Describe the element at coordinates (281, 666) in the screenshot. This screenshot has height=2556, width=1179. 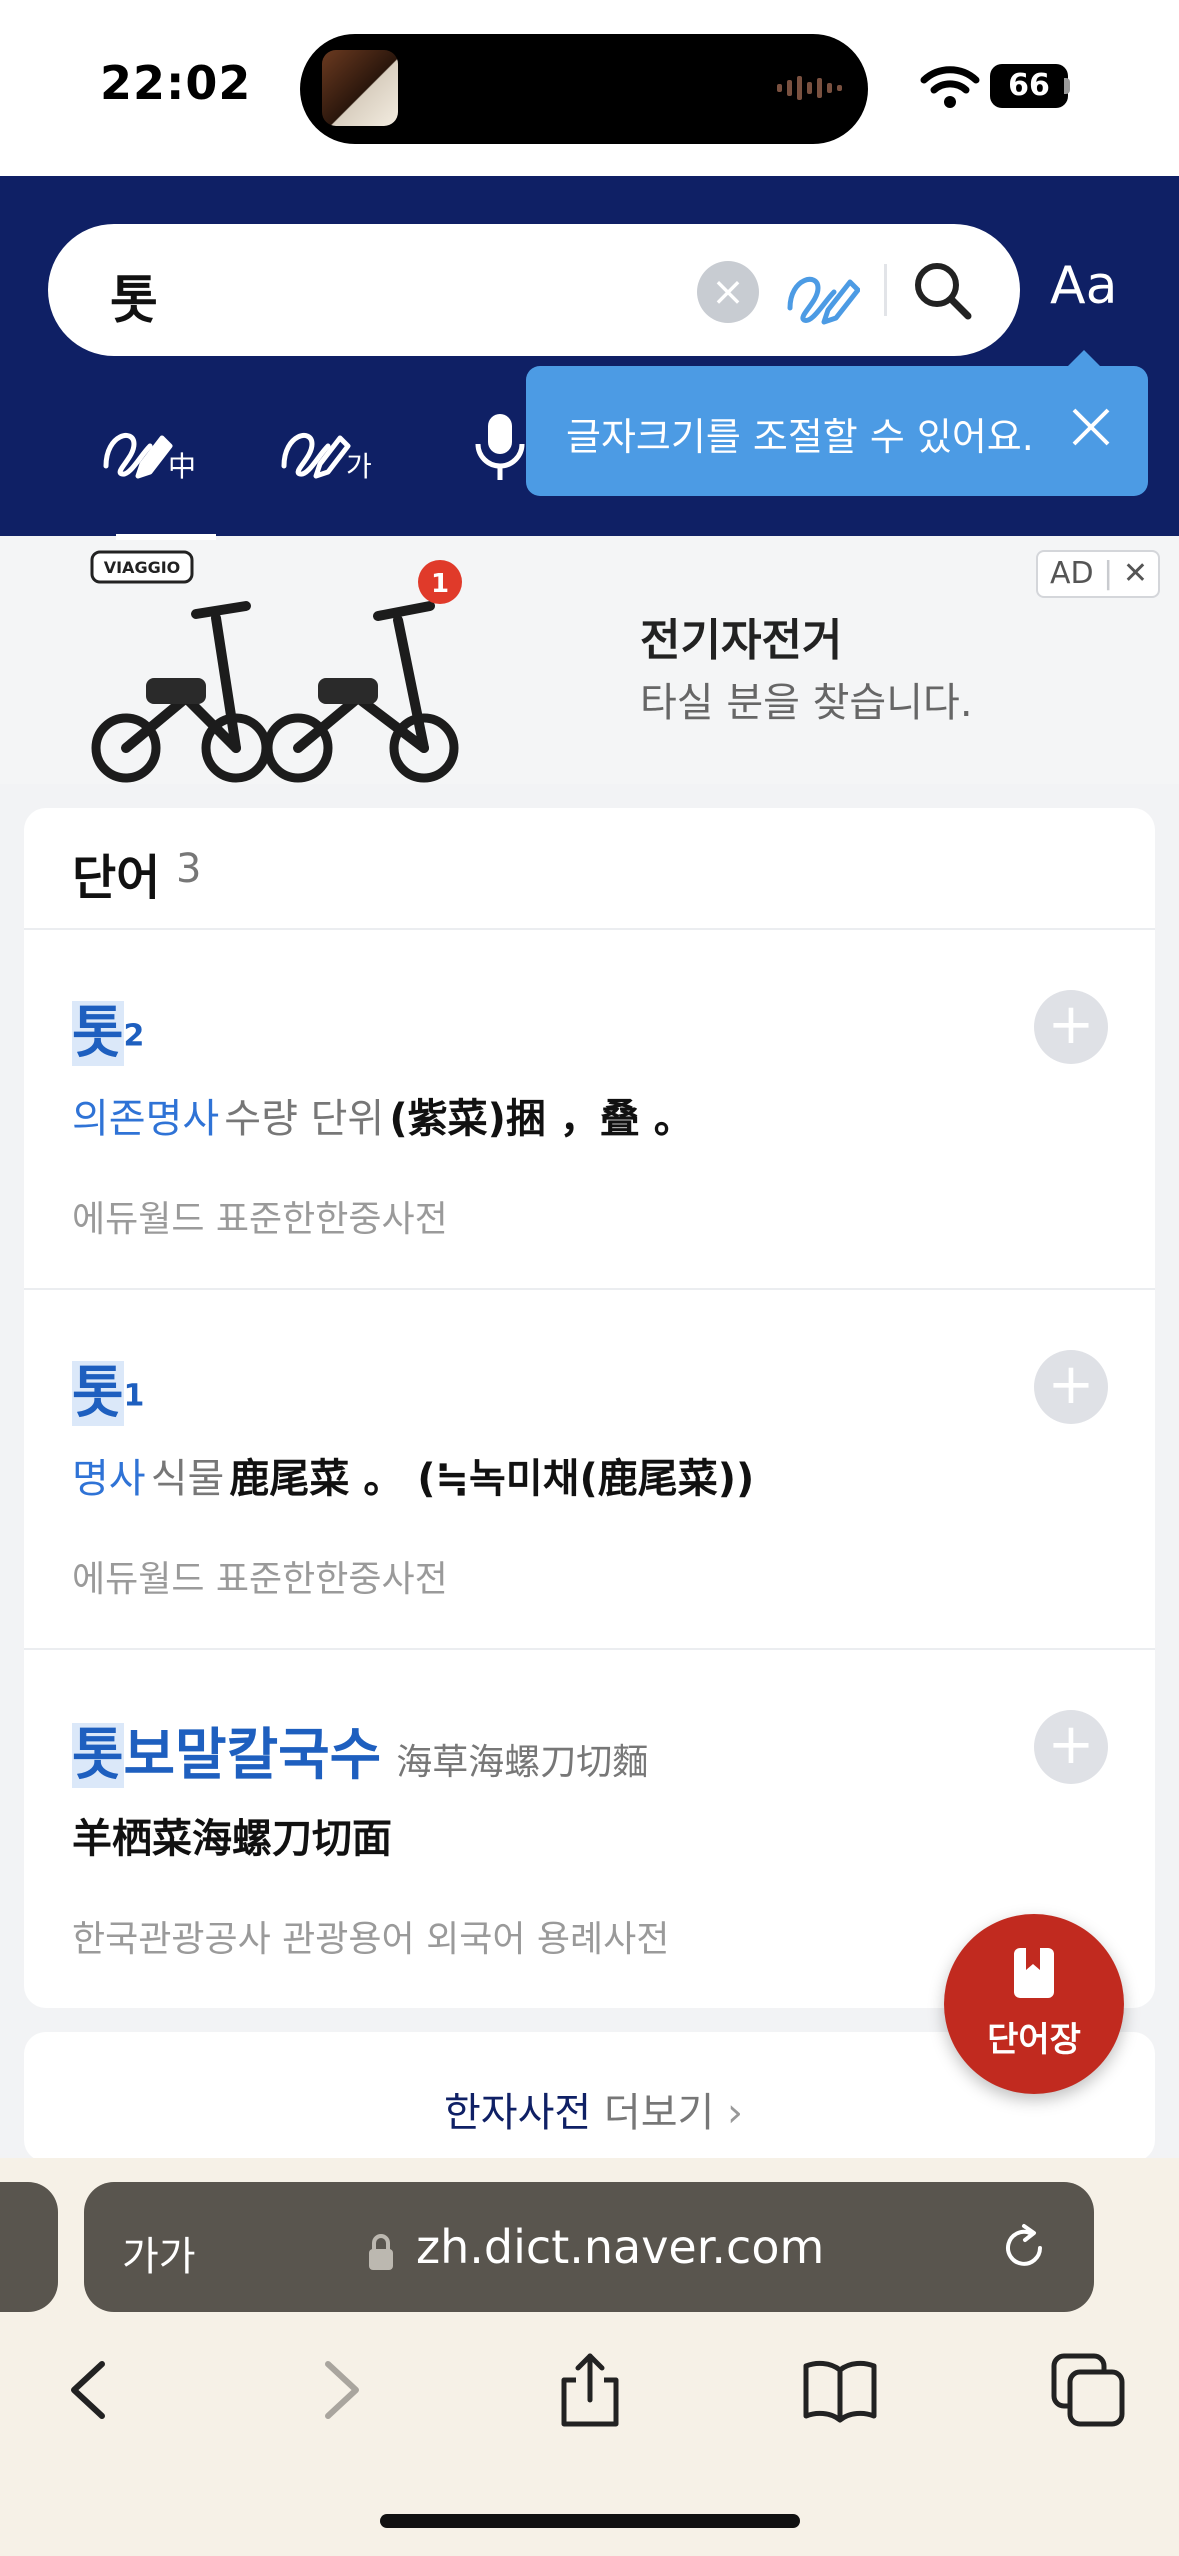
I see `ad-image-bikes: VIAGGIO 1` at that location.